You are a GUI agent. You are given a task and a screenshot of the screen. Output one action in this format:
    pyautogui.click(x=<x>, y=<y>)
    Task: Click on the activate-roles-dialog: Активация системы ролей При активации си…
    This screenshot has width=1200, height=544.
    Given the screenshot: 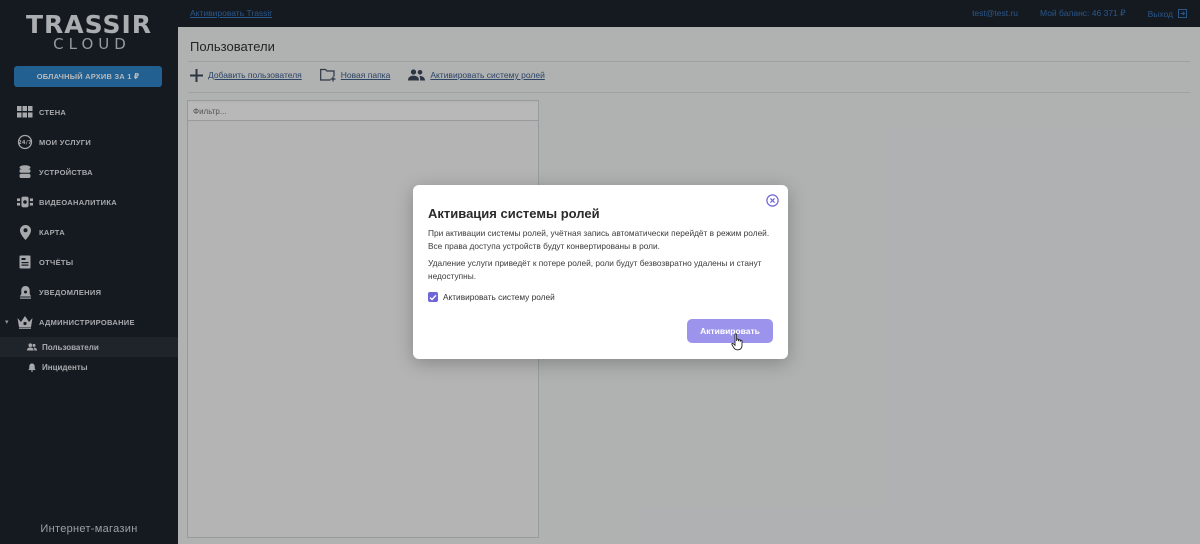 What is the action you would take?
    pyautogui.click(x=600, y=272)
    